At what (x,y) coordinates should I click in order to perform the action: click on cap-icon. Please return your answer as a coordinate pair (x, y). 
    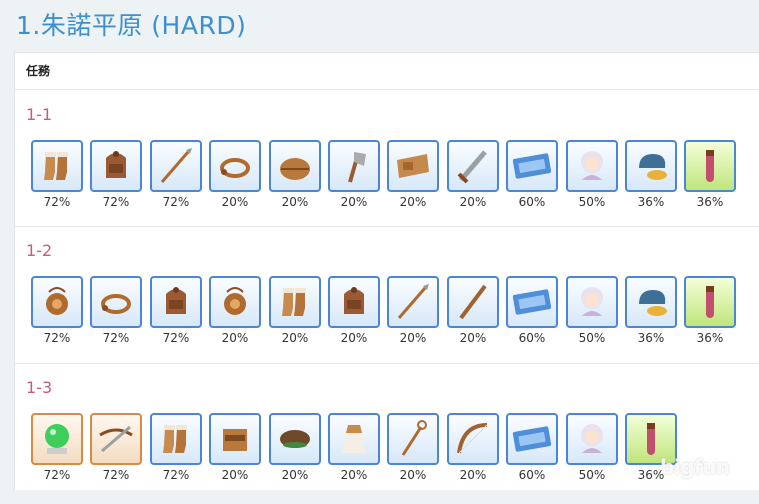
    Looking at the image, I should click on (295, 439).